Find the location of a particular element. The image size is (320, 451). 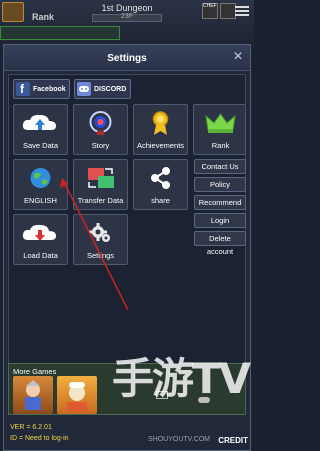

dialog-header: Settings × is located at coordinates (127, 58).